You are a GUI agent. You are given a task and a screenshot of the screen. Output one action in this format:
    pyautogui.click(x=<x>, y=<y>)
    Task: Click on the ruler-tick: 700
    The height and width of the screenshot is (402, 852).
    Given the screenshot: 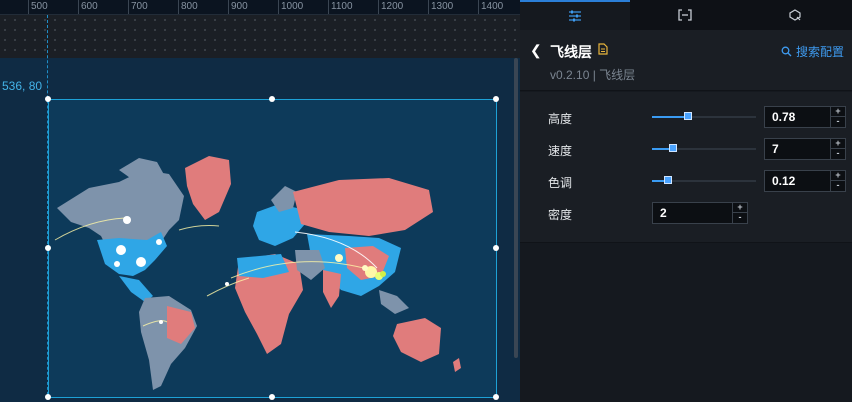 What is the action you would take?
    pyautogui.click(x=139, y=6)
    